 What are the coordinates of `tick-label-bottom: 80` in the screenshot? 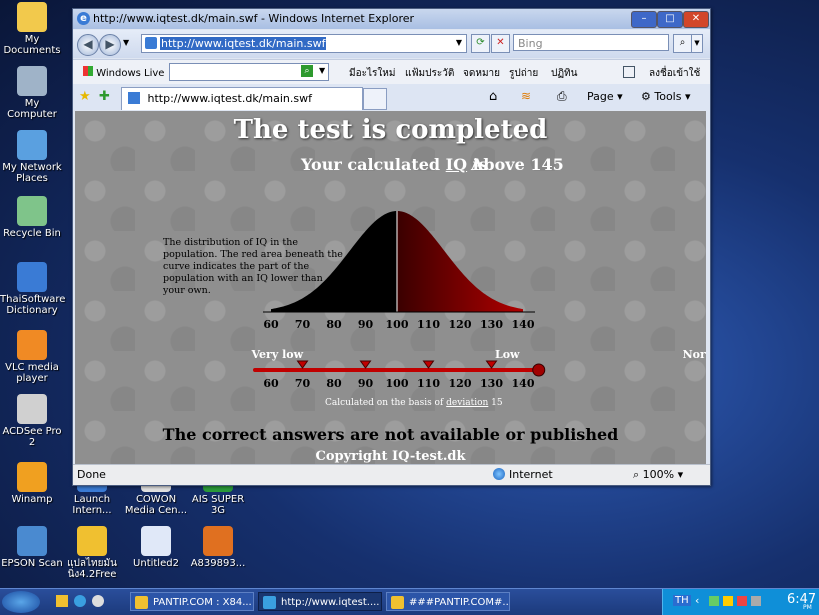 It's located at (334, 383).